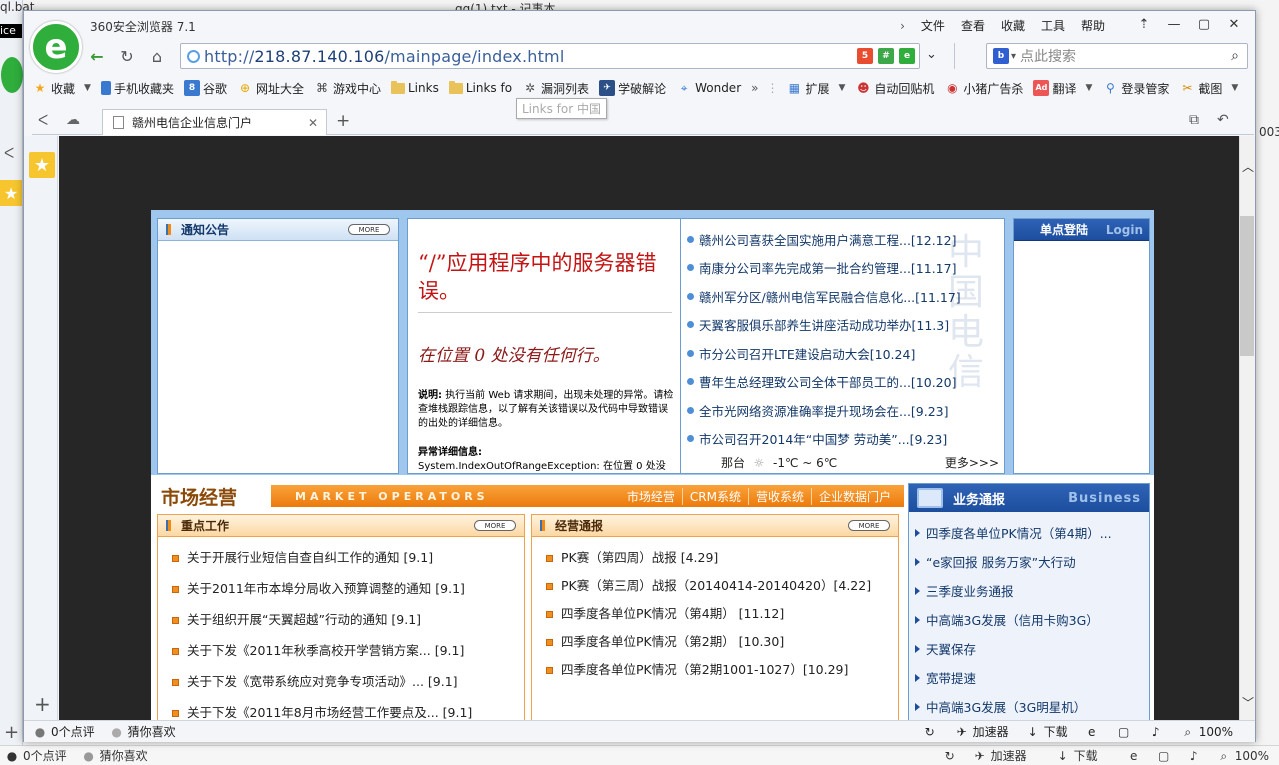 Image resolution: width=1279 pixels, height=765 pixels. I want to click on status-refresh-icon: ↻, so click(930, 732).